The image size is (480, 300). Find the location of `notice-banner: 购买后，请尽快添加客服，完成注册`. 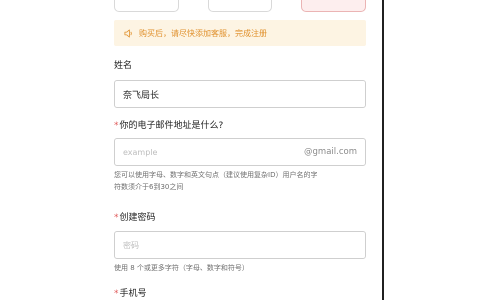

notice-banner: 购买后，请尽快添加客服，完成注册 is located at coordinates (240, 33).